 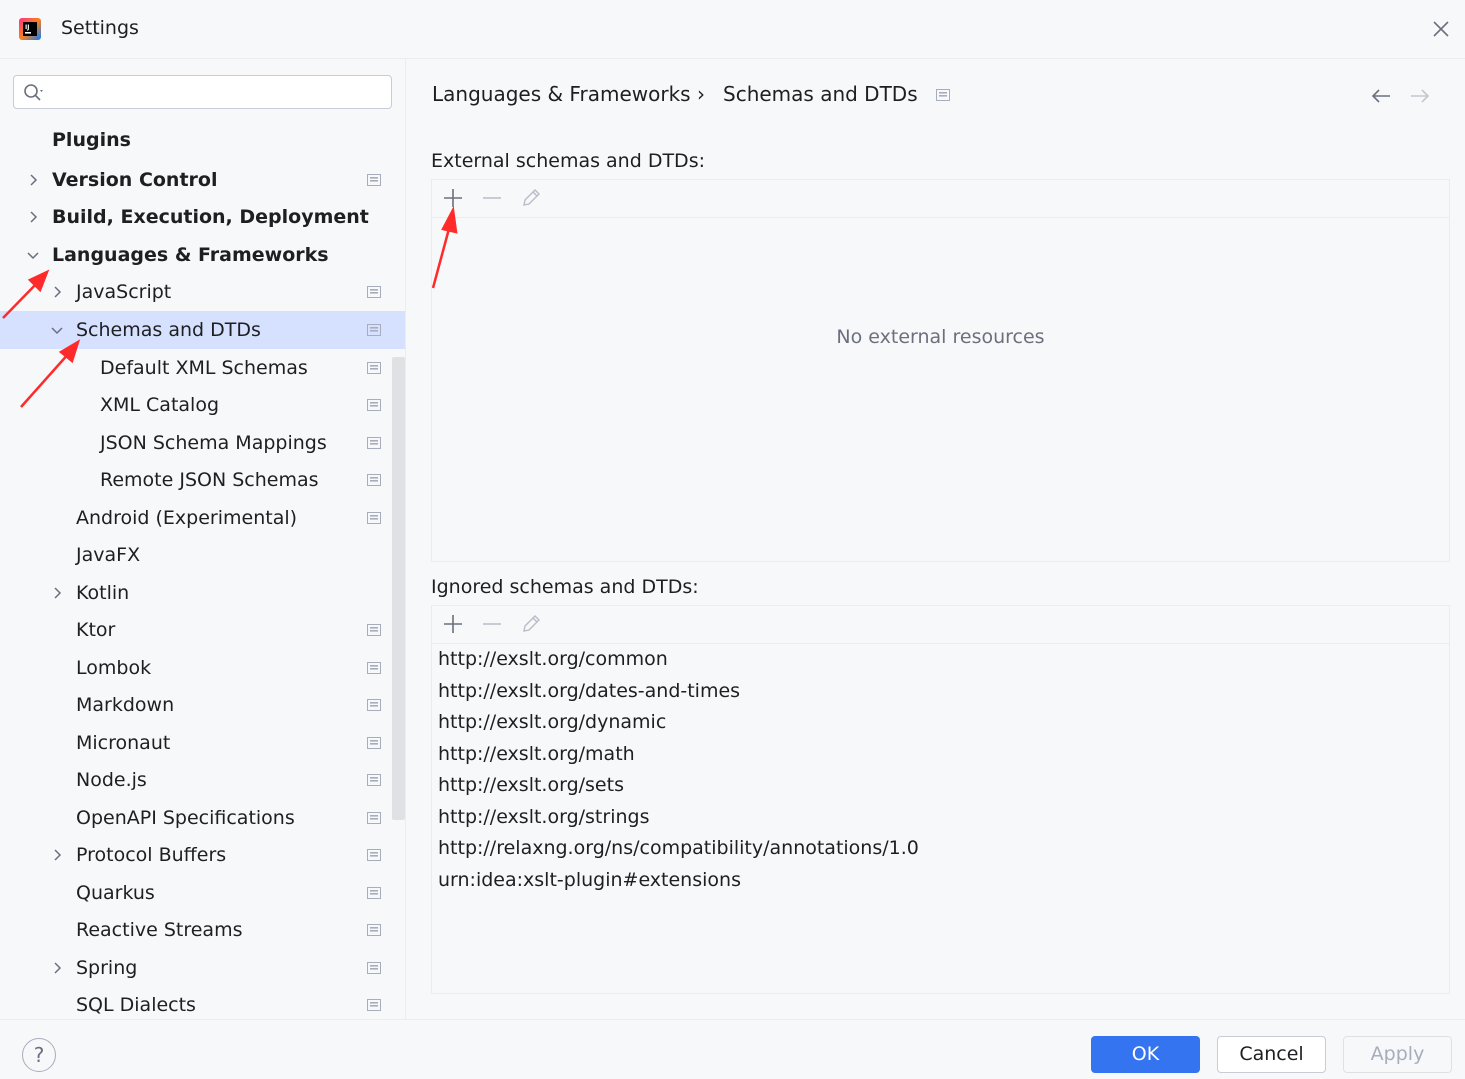 What do you see at coordinates (553, 659) in the screenshot?
I see `list-item: http://exslt.org/common` at bounding box center [553, 659].